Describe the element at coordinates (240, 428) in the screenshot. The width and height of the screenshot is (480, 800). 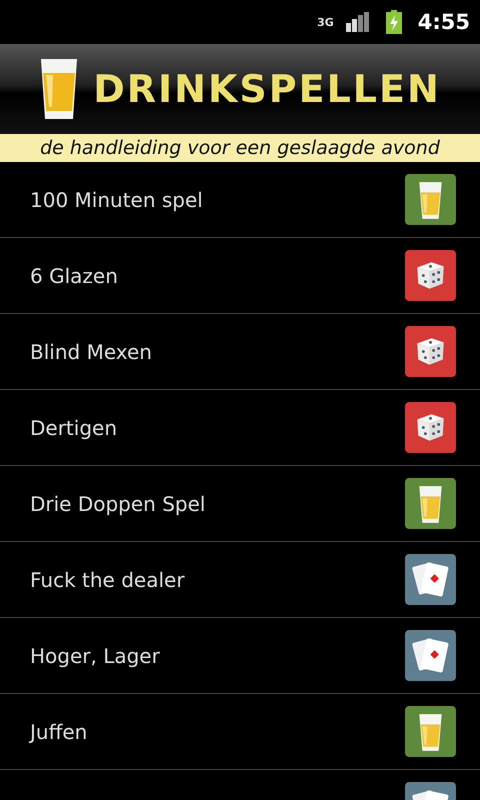
I see `game-list-item: Dertigen` at that location.